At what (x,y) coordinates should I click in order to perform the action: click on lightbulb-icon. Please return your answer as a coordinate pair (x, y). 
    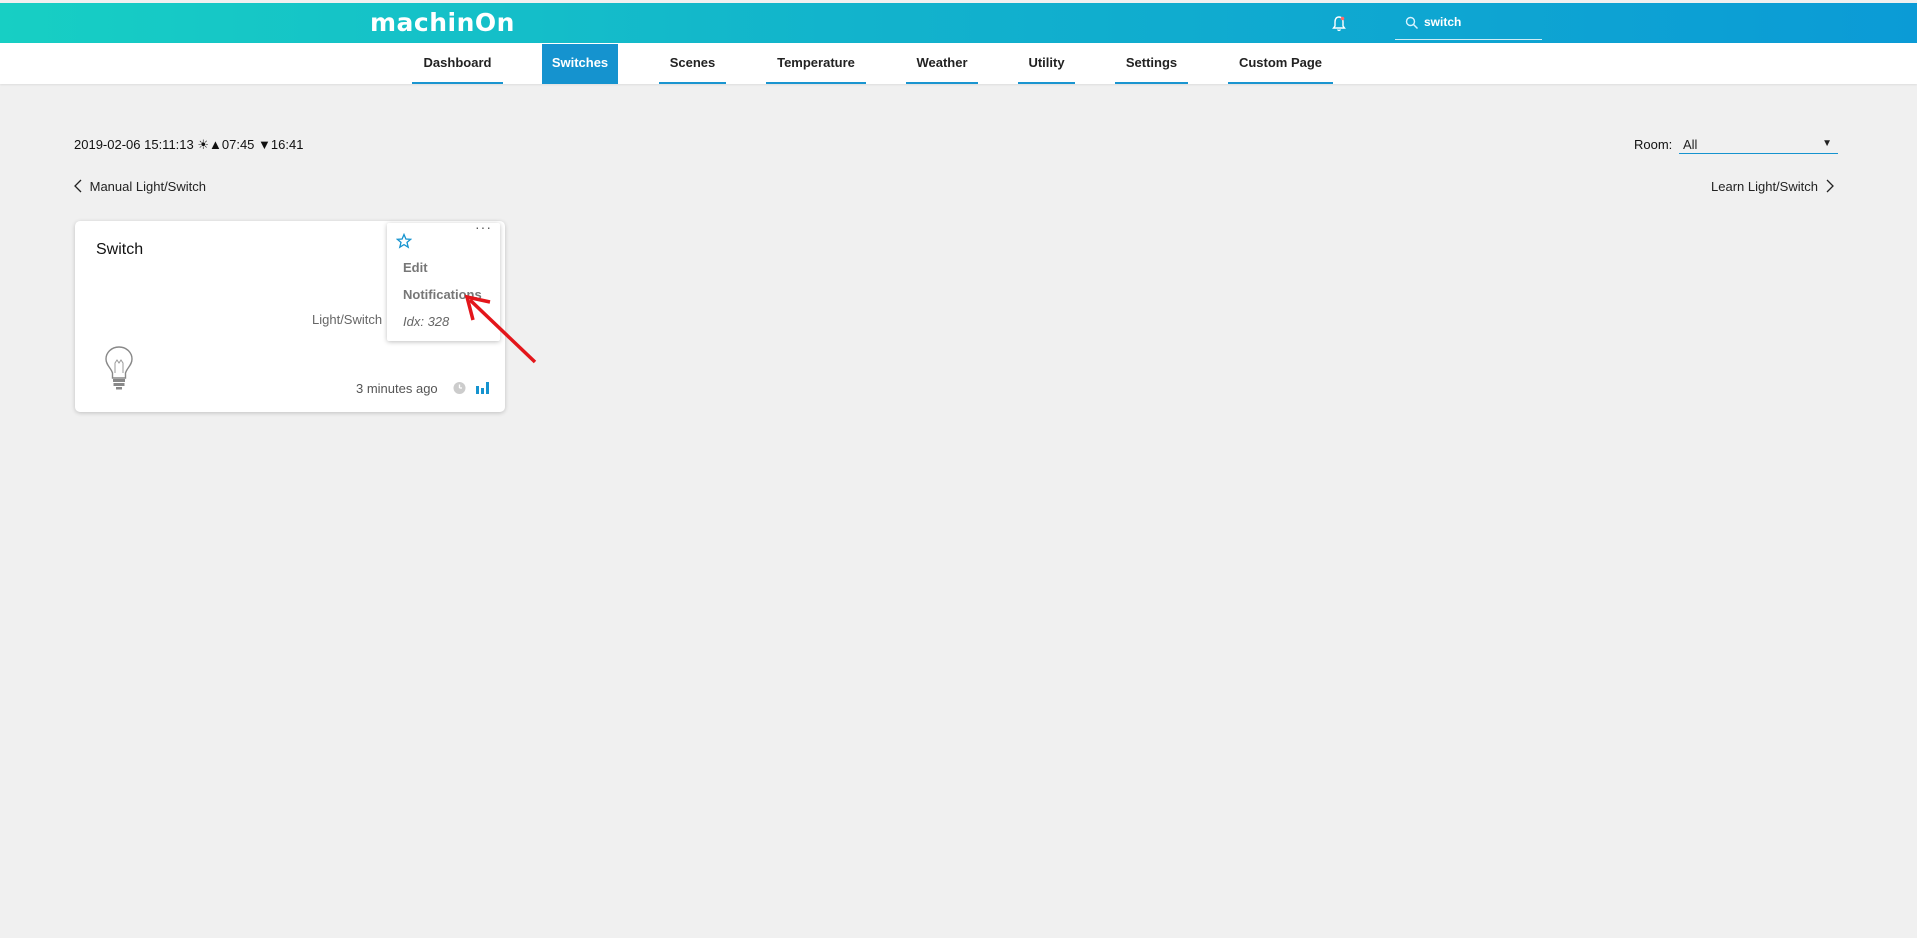
    Looking at the image, I should click on (119, 368).